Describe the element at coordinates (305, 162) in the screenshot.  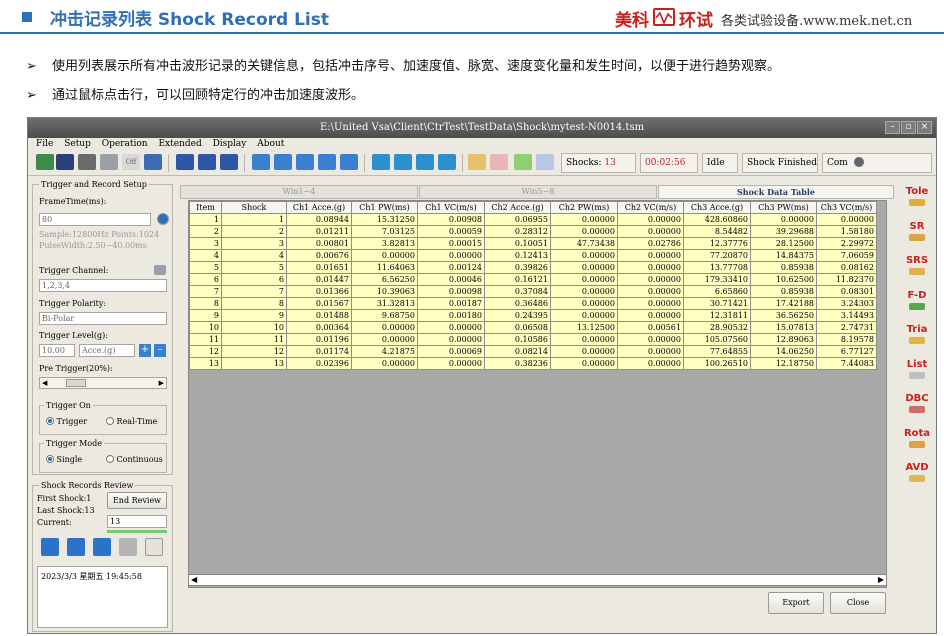
I see `layout-3-icon` at that location.